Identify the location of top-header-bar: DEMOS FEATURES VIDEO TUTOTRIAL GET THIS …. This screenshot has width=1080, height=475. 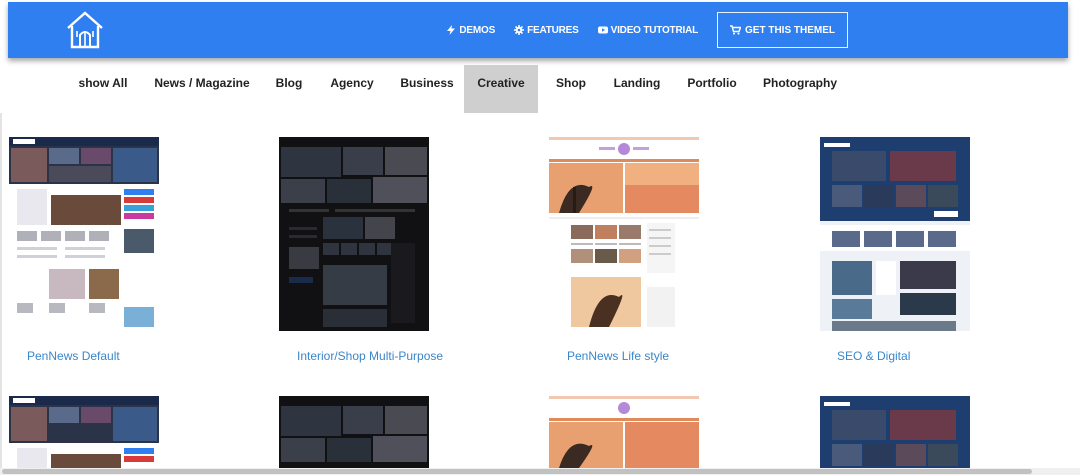
(538, 30).